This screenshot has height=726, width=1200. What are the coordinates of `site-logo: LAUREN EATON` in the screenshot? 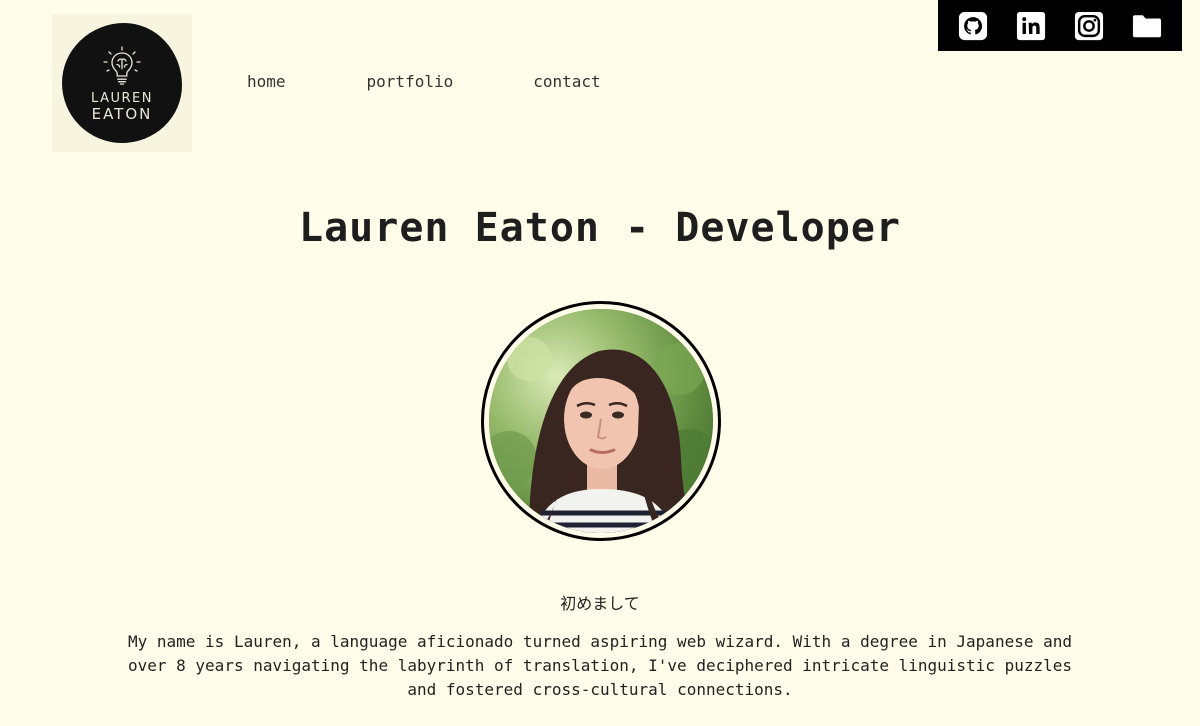 It's located at (122, 83).